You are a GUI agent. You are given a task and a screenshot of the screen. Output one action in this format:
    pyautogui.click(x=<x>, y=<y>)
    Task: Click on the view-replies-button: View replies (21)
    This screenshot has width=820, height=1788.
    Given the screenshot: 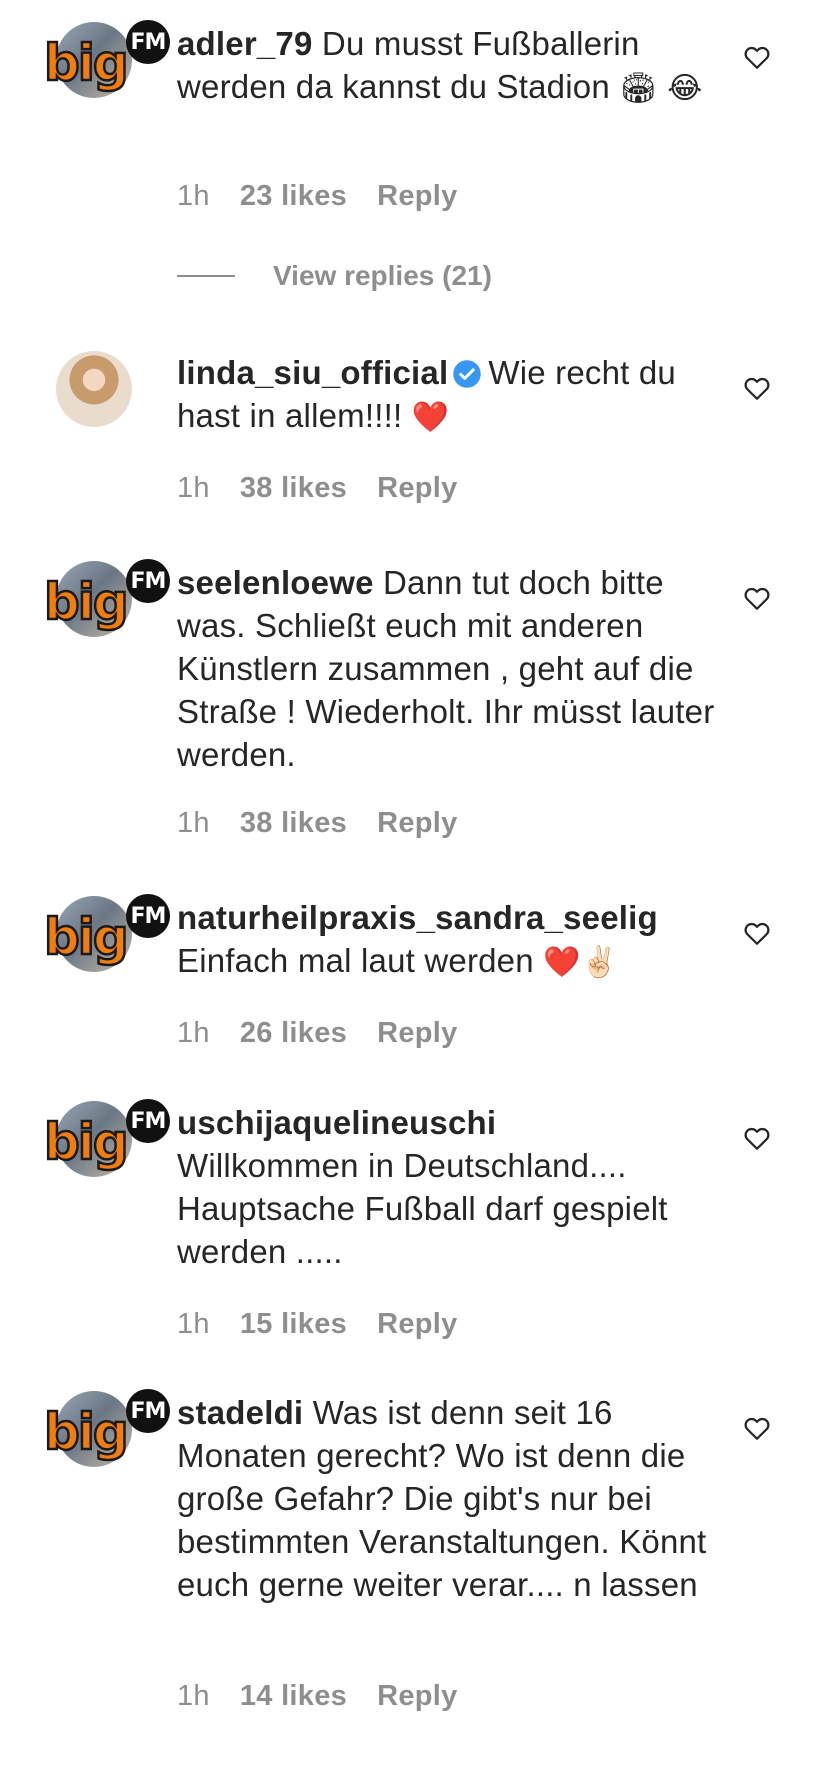 What is the action you would take?
    pyautogui.click(x=334, y=276)
    